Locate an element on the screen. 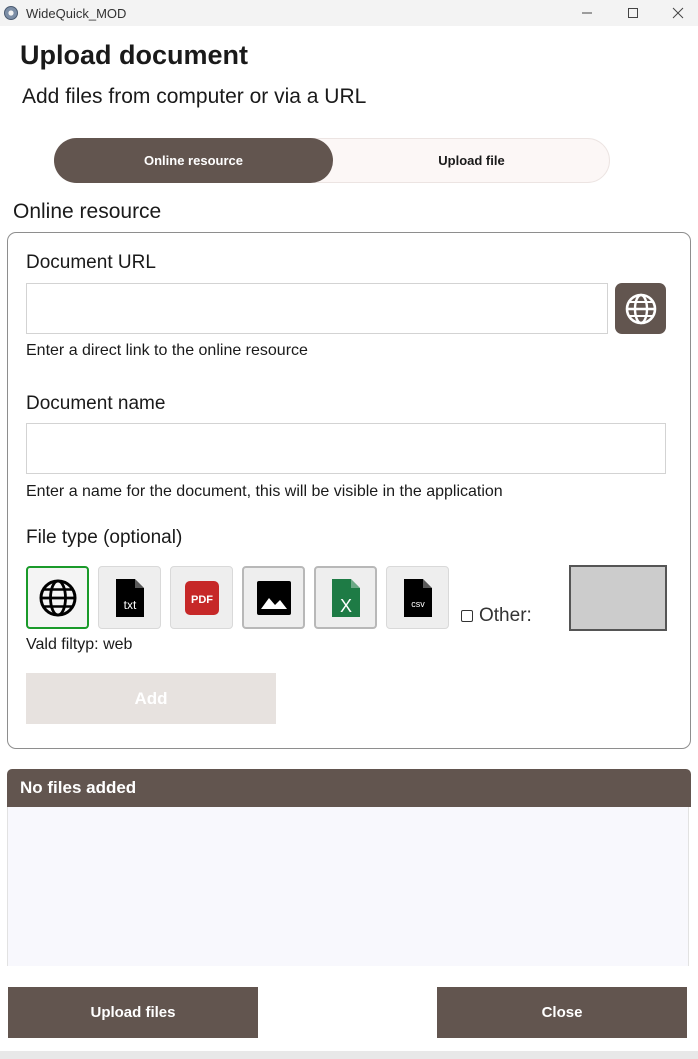 The height and width of the screenshot is (1059, 698). close-window-button is located at coordinates (676, 13).